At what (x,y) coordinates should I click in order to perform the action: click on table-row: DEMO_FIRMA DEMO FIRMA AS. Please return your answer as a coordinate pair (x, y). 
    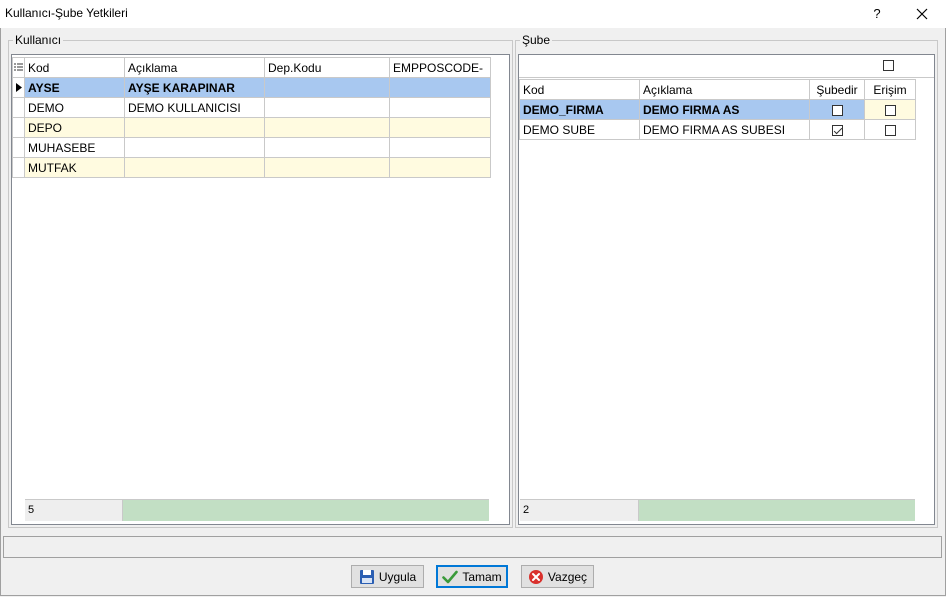
    Looking at the image, I should click on (717, 109).